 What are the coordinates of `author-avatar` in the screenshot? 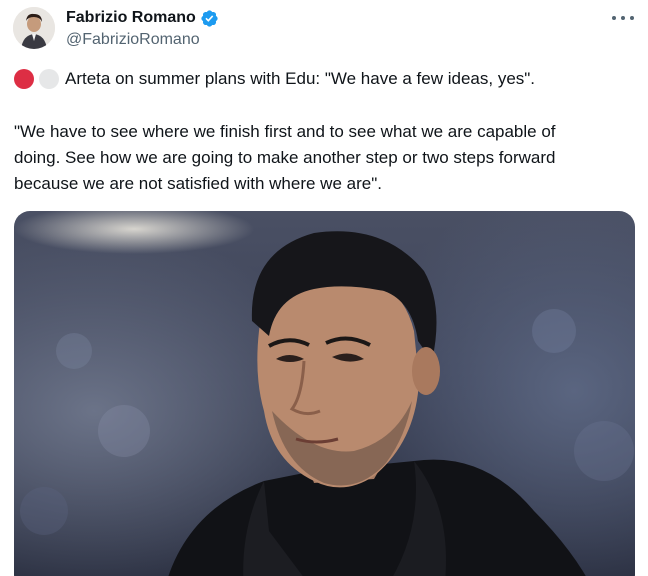 It's located at (34, 28).